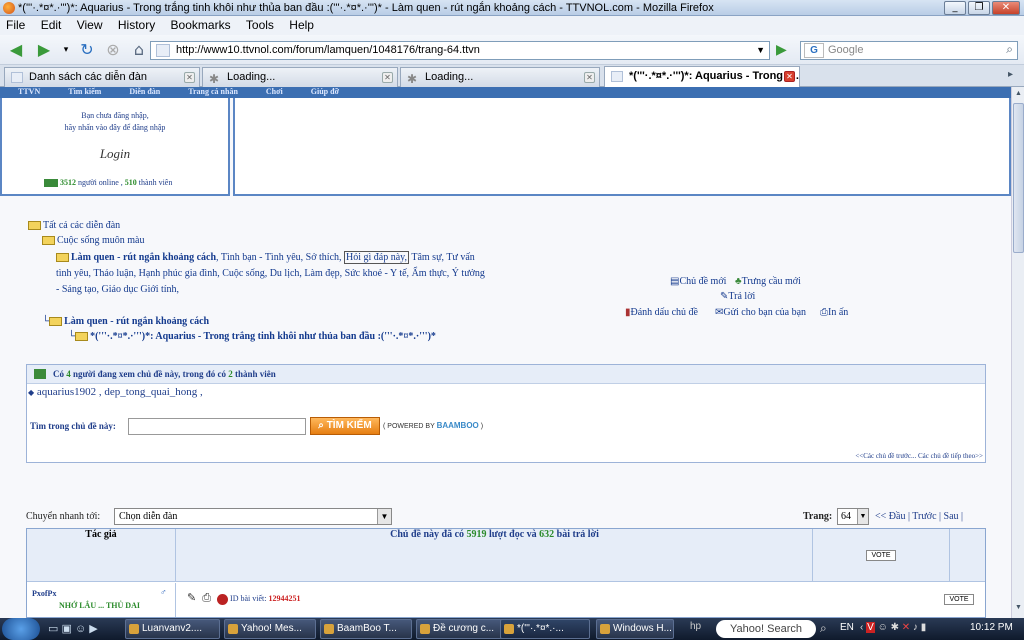 The height and width of the screenshot is (640, 1024). I want to click on start-button, so click(21, 629).